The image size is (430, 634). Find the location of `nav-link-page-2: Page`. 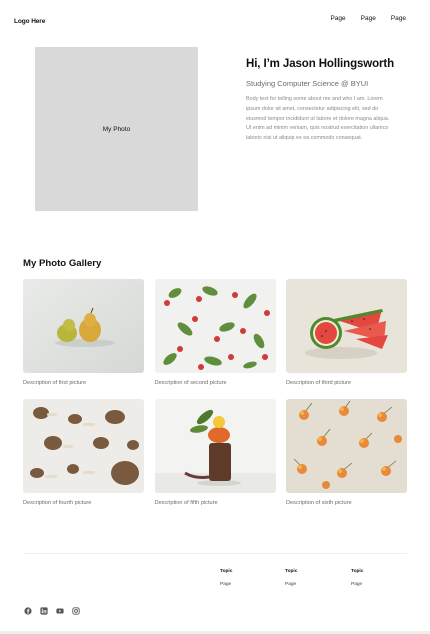

nav-link-page-2: Page is located at coordinates (368, 18).